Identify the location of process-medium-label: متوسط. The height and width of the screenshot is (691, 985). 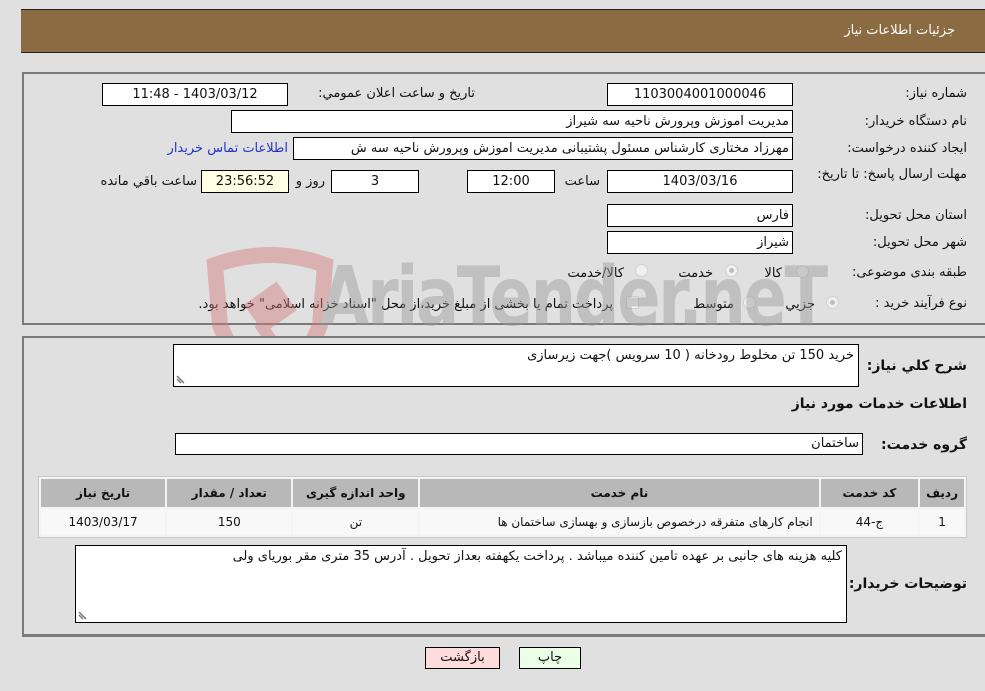
(713, 304).